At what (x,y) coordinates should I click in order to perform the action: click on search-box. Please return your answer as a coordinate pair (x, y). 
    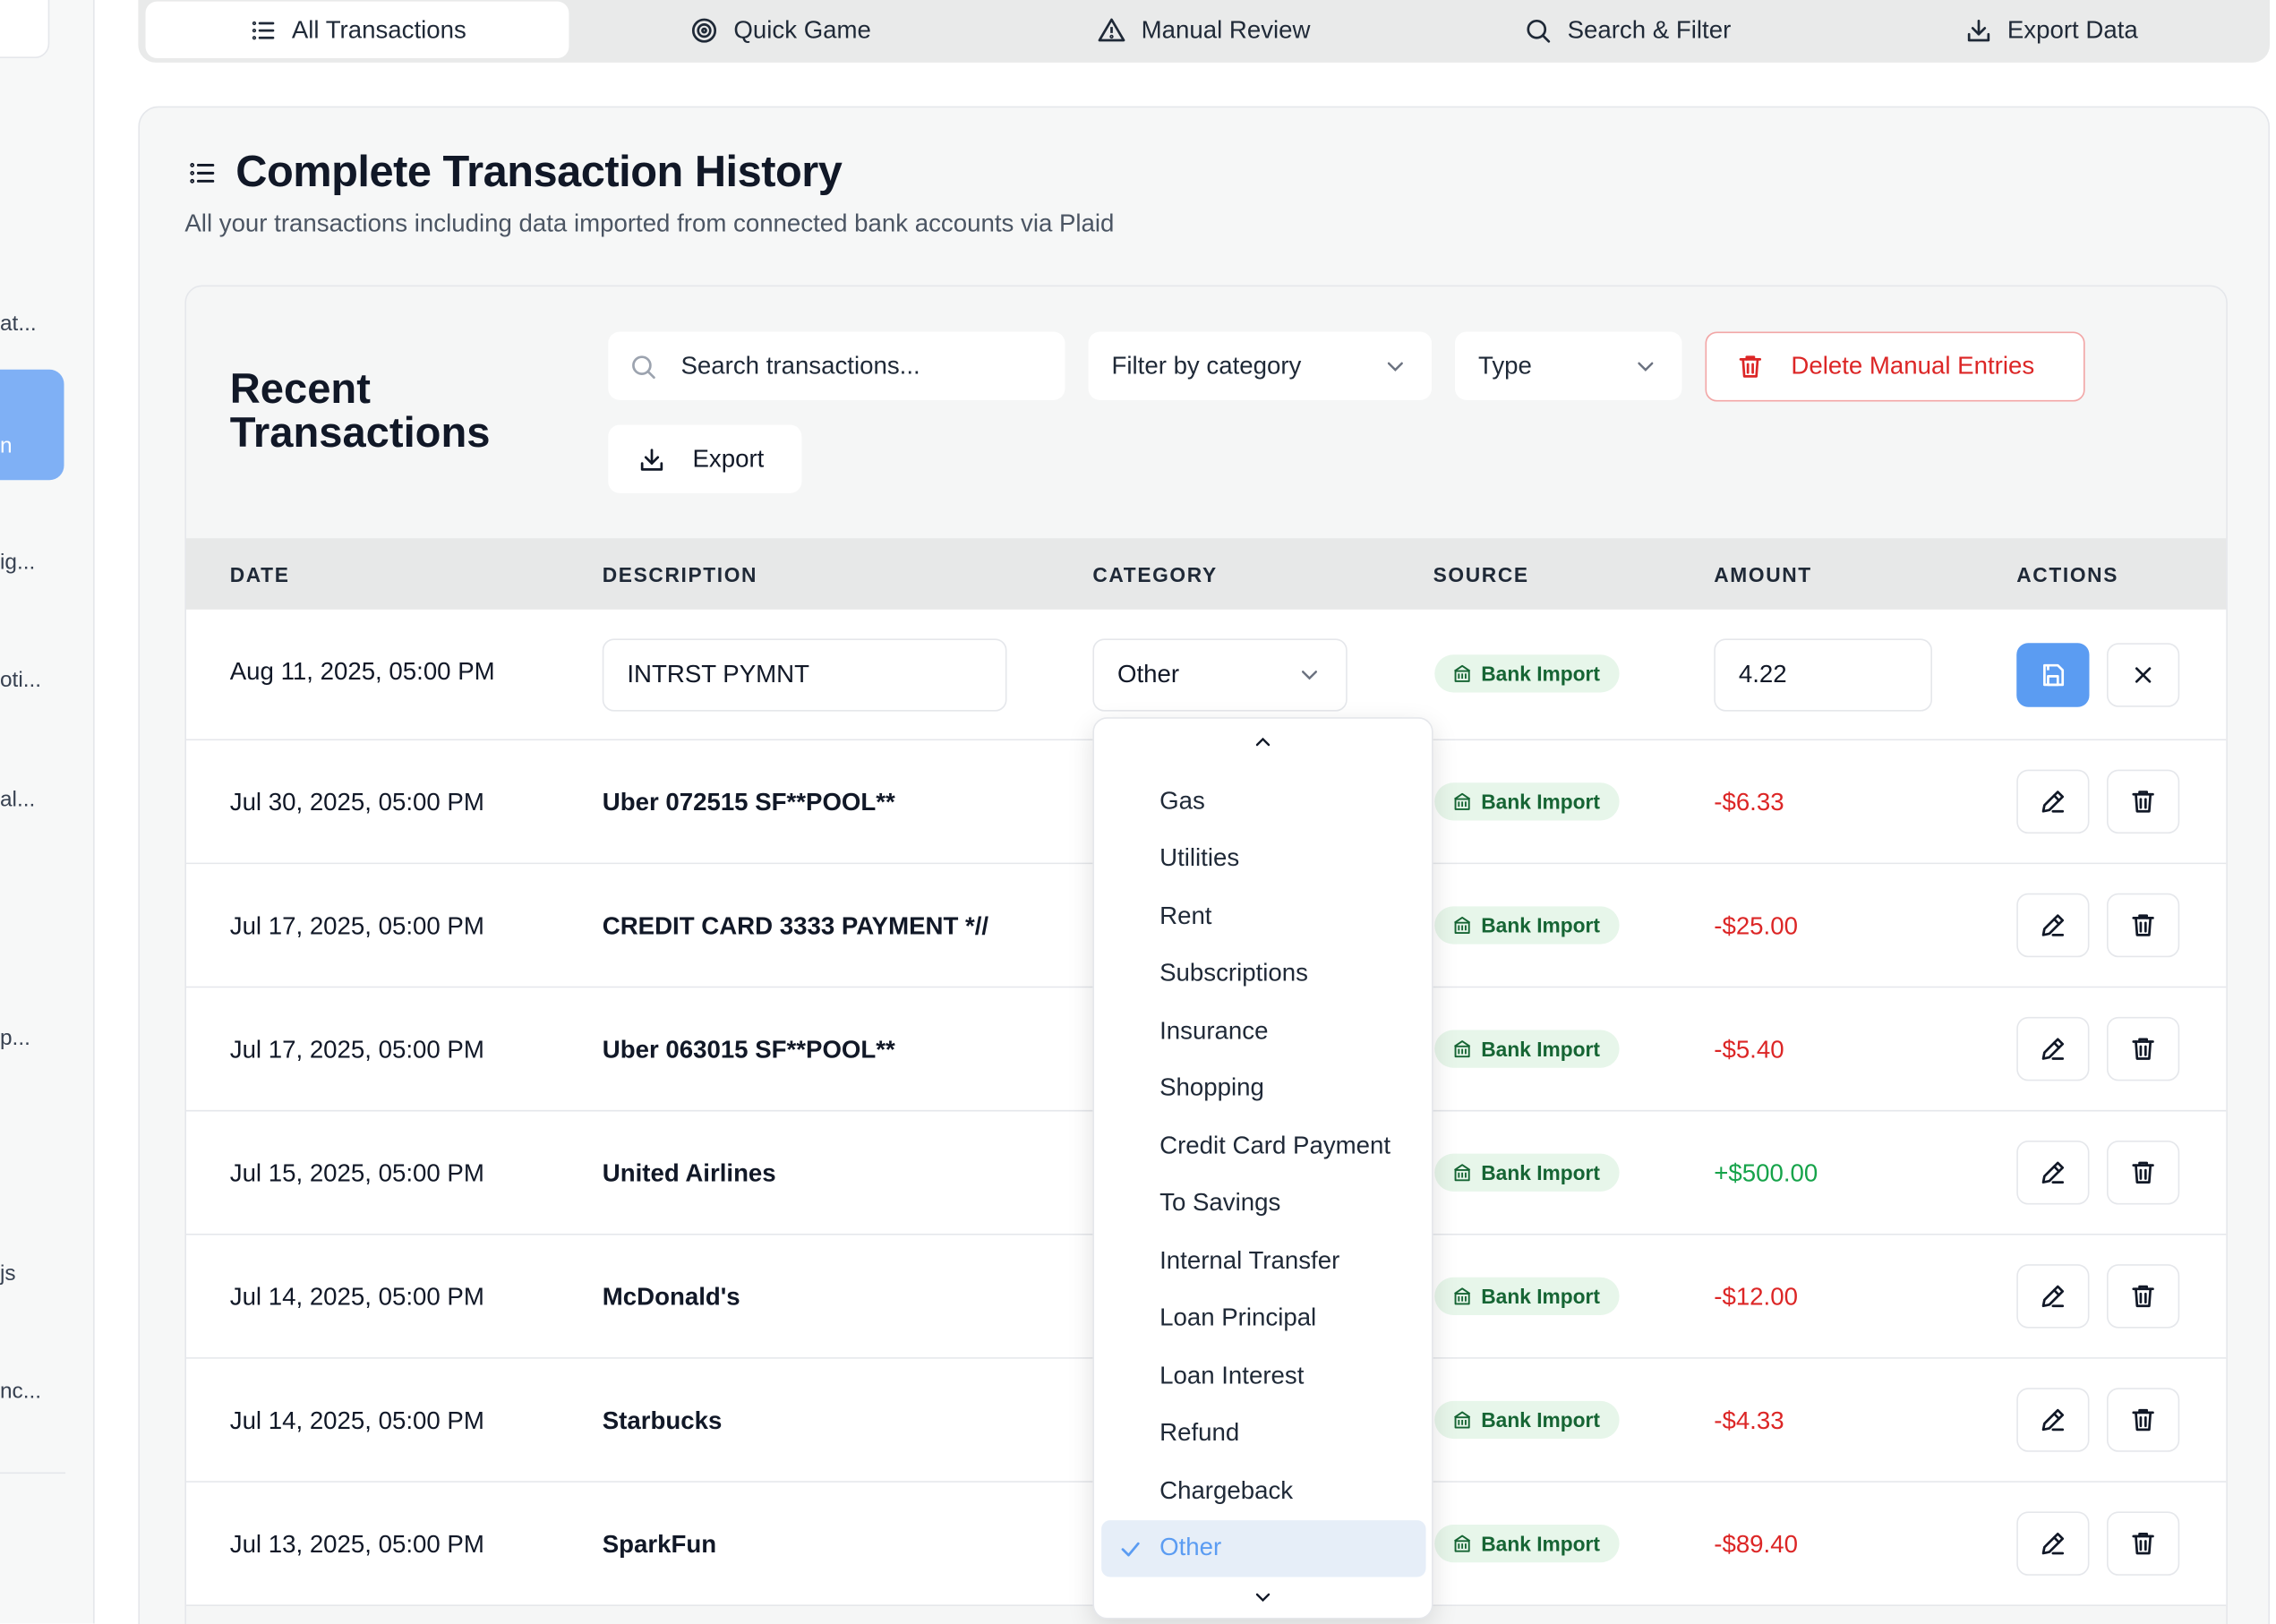
    Looking at the image, I should click on (837, 365).